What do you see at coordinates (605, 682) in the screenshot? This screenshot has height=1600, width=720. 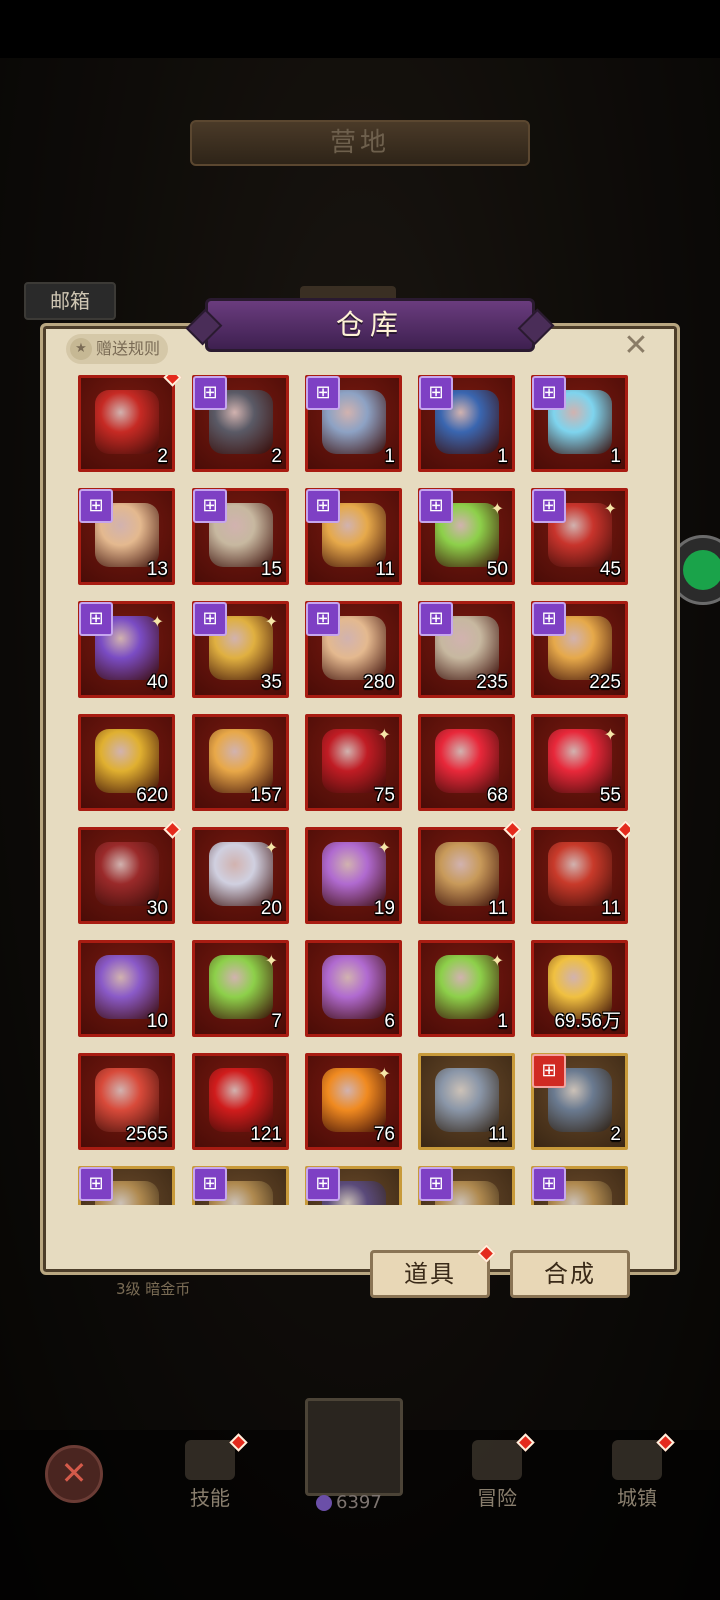 I see `item-count: 225` at bounding box center [605, 682].